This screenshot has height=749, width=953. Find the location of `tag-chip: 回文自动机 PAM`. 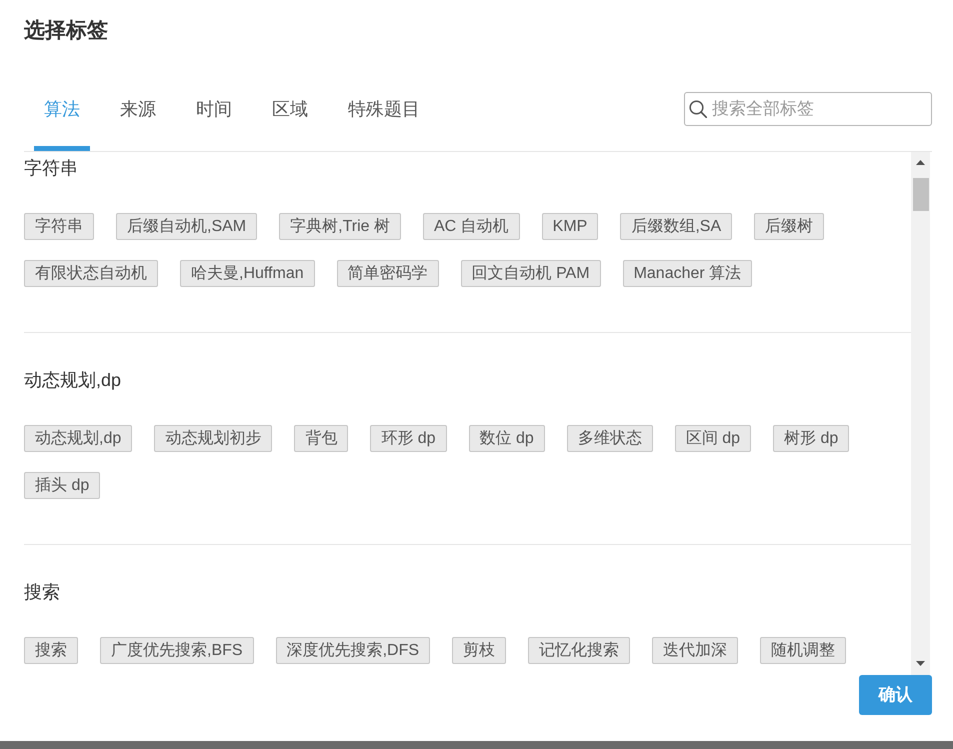

tag-chip: 回文自动机 PAM is located at coordinates (530, 273).